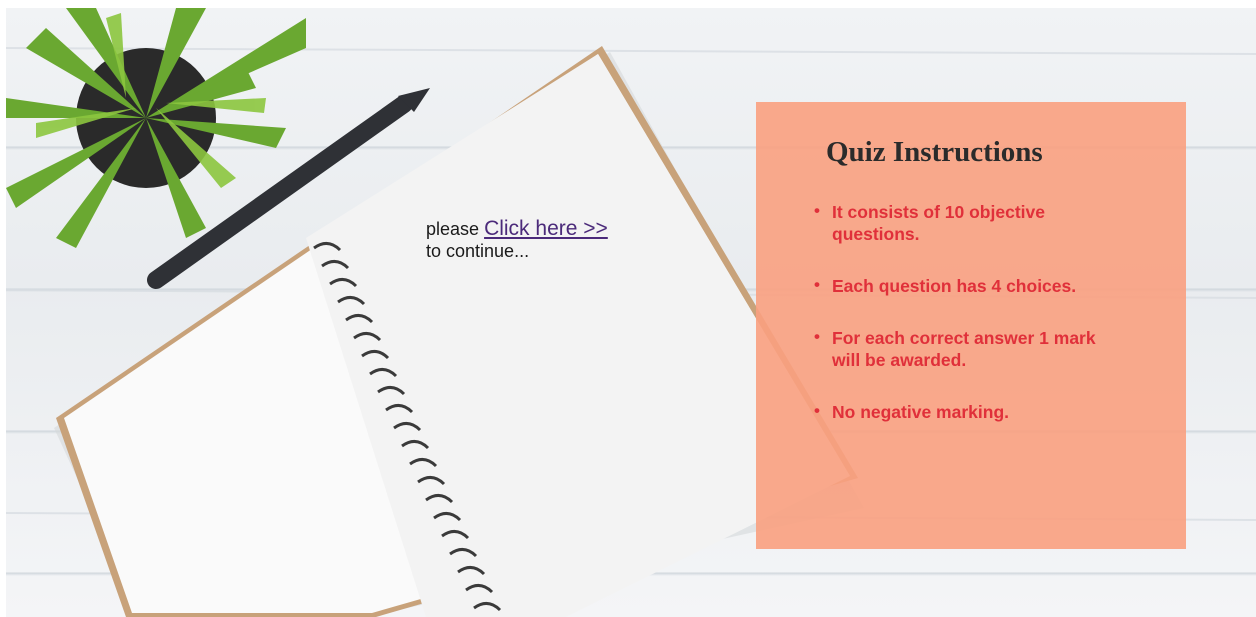 This screenshot has width=1256, height=617. What do you see at coordinates (929, 222) in the screenshot?
I see `list-item: • It consists of 10 objective questions.` at bounding box center [929, 222].